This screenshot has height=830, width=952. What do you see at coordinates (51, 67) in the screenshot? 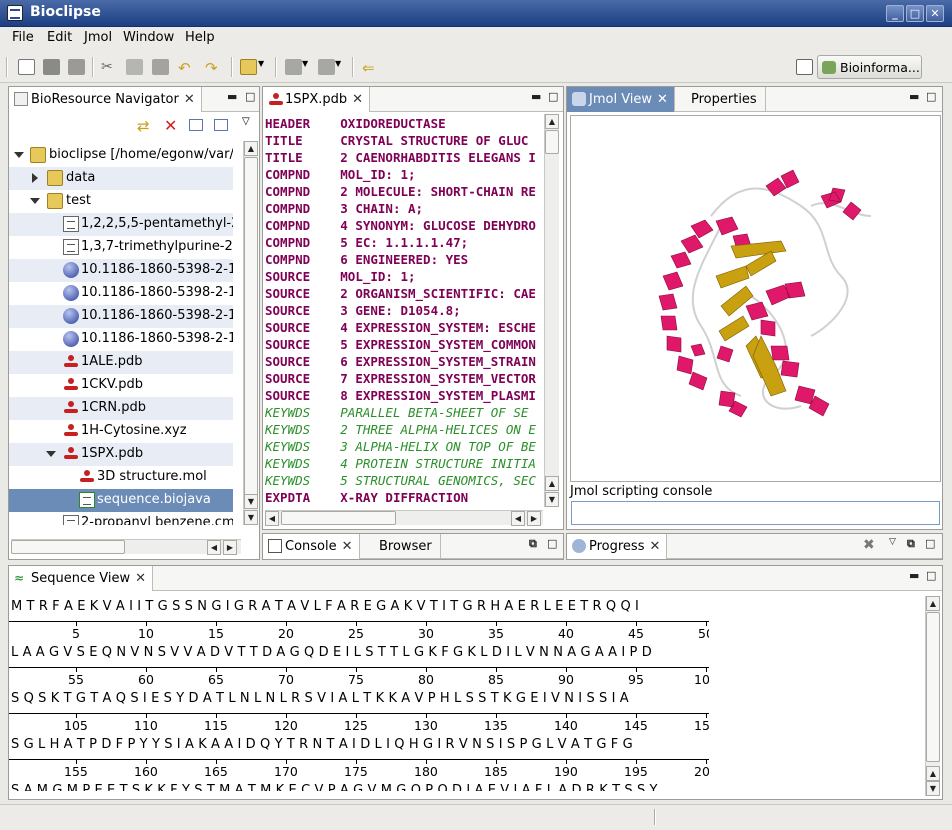
I see `save-icon` at bounding box center [51, 67].